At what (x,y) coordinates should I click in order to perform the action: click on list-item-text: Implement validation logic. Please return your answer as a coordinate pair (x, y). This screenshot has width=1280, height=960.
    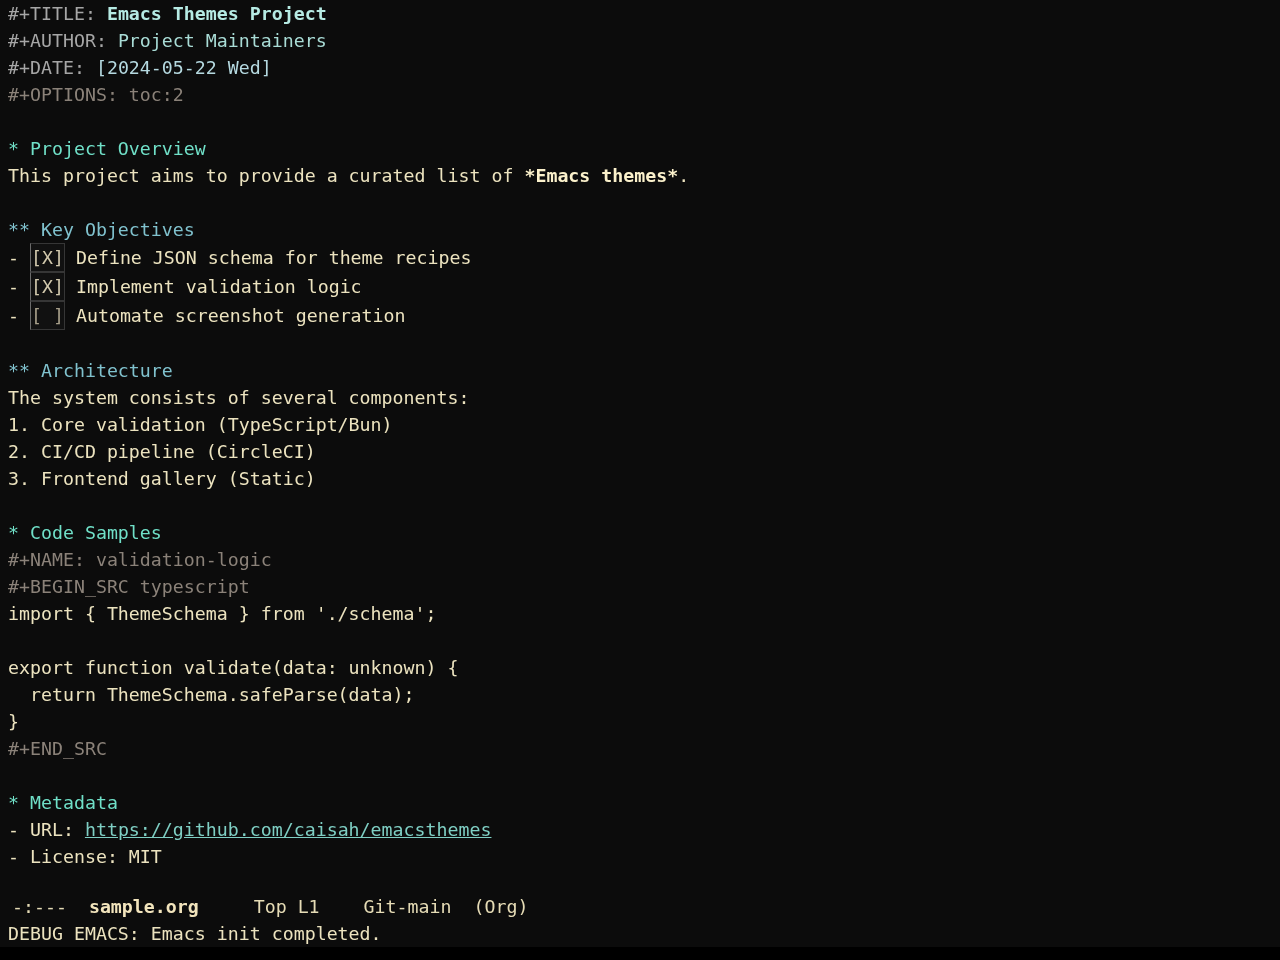
    Looking at the image, I should click on (218, 287).